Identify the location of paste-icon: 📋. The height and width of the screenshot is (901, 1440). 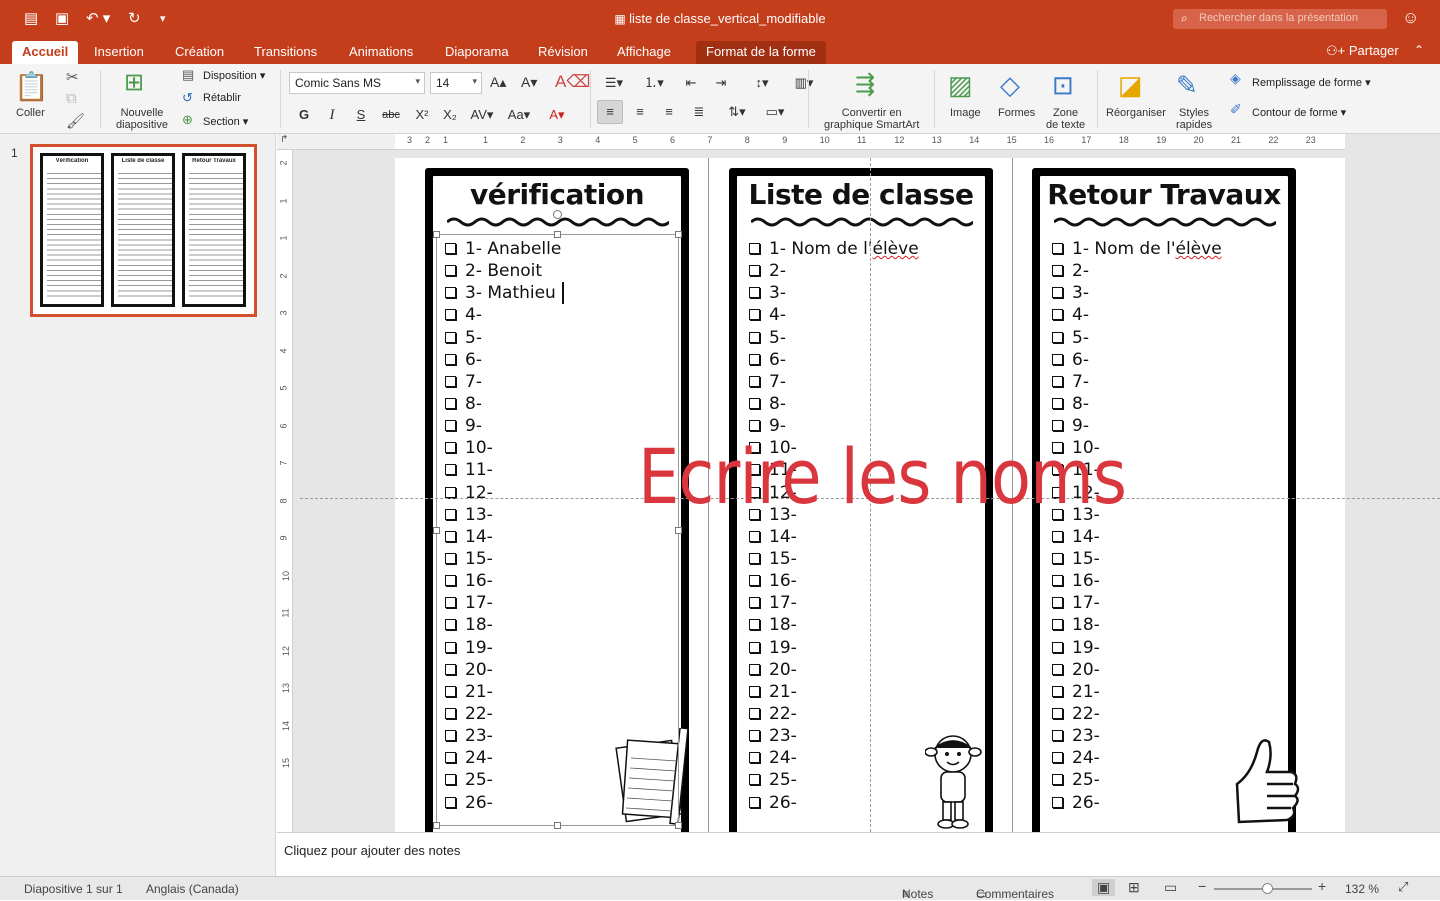
(31, 86).